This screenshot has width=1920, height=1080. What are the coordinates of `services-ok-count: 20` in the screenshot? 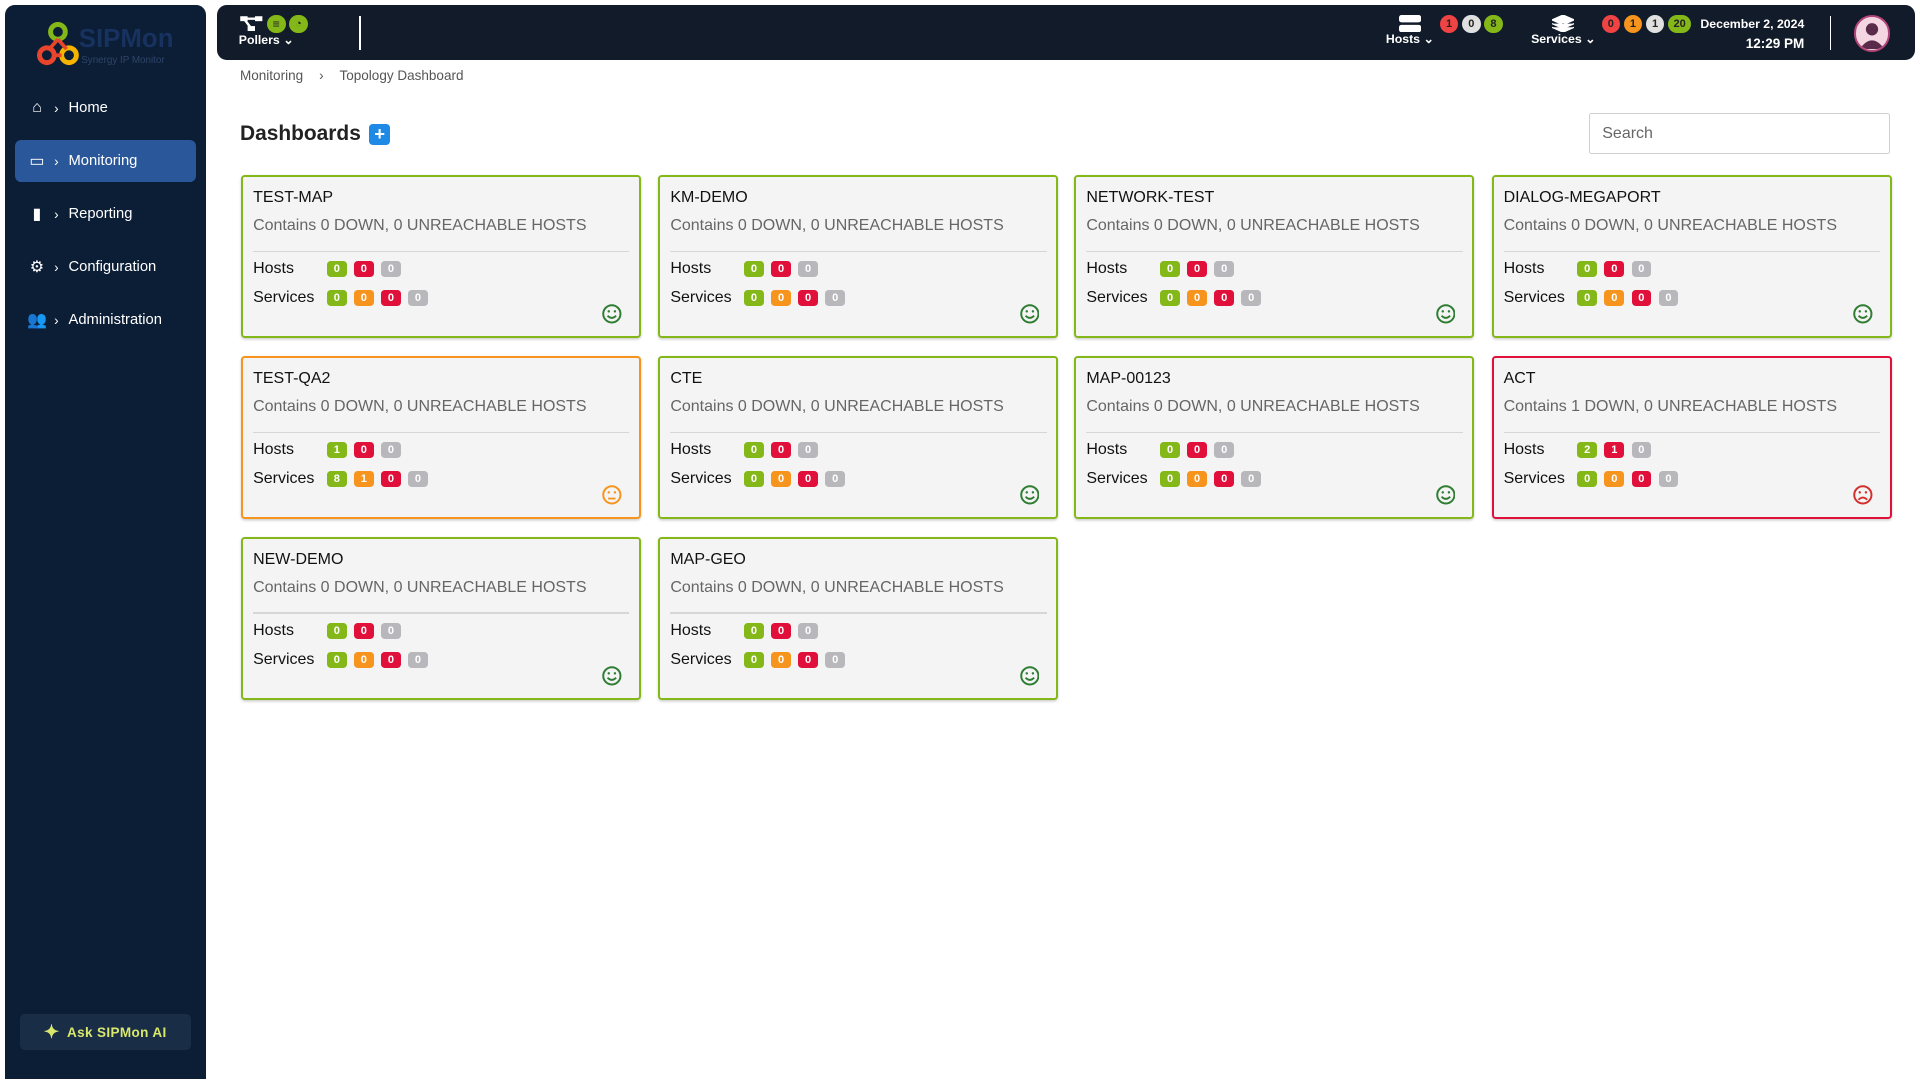 It's located at (1680, 24).